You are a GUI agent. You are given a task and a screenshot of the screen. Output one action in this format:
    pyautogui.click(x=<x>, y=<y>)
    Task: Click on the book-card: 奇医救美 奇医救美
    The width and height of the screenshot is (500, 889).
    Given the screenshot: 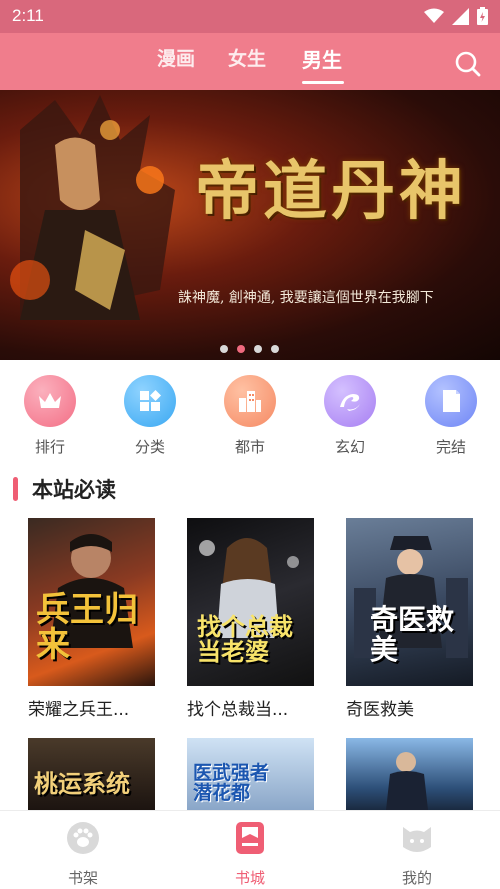 What is the action you would take?
    pyautogui.click(x=409, y=619)
    